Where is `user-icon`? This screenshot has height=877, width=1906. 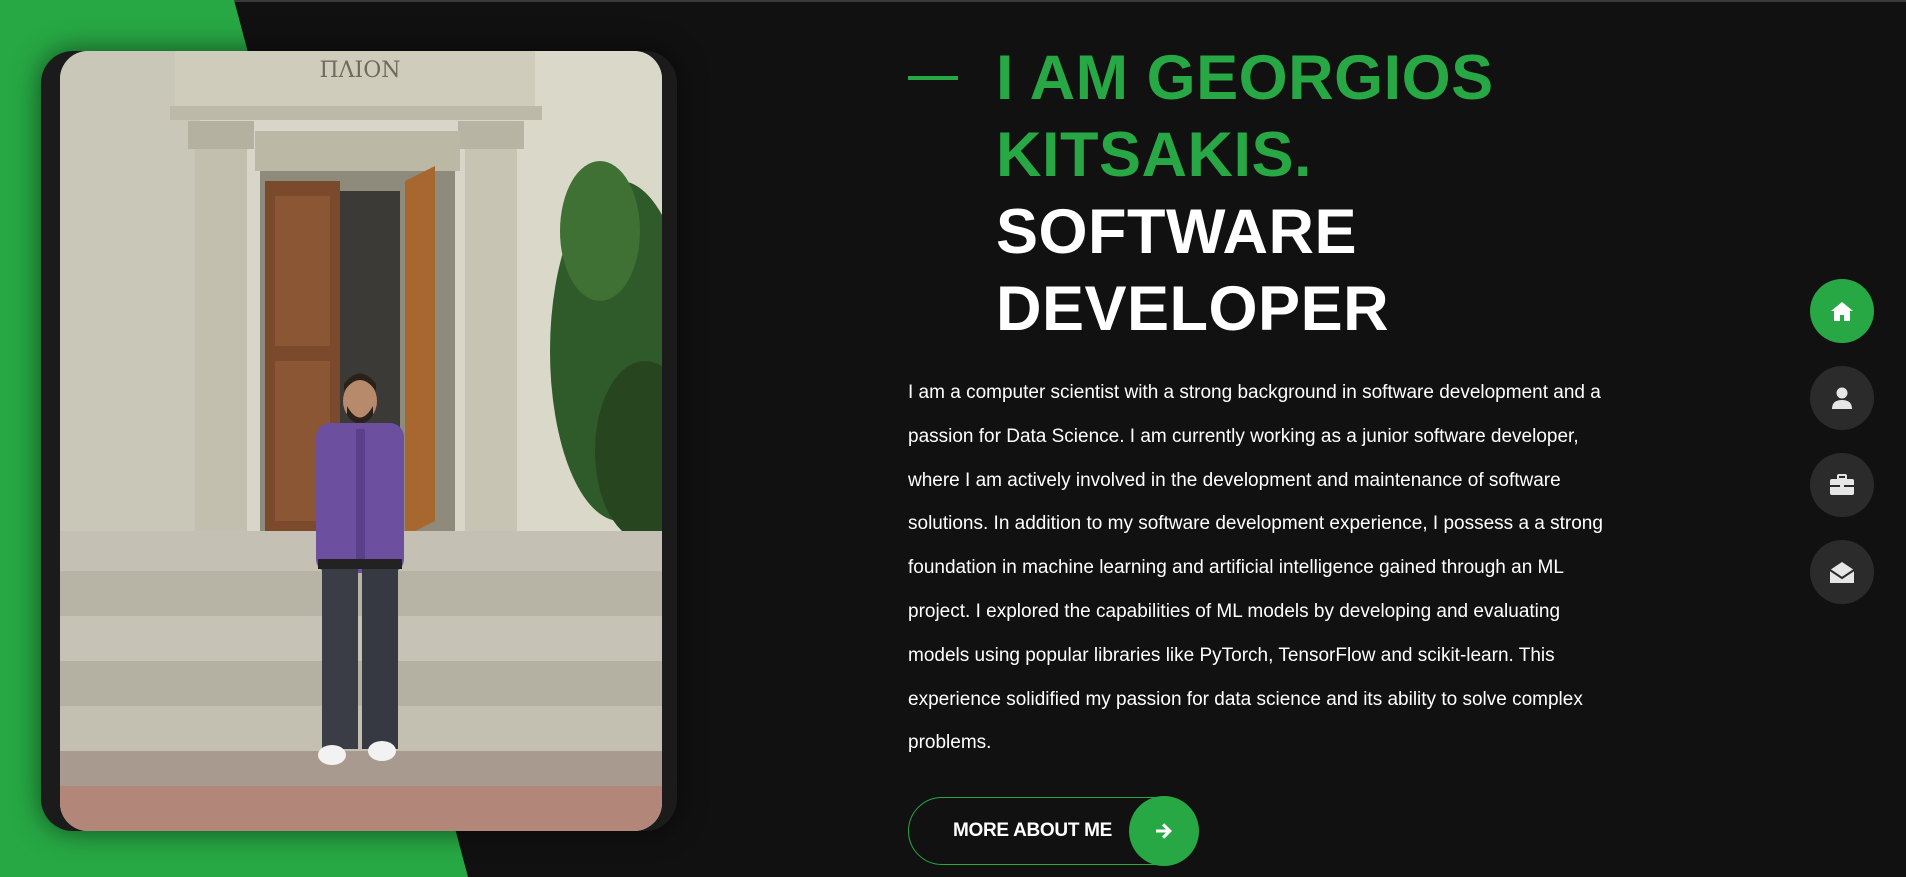 user-icon is located at coordinates (1842, 398).